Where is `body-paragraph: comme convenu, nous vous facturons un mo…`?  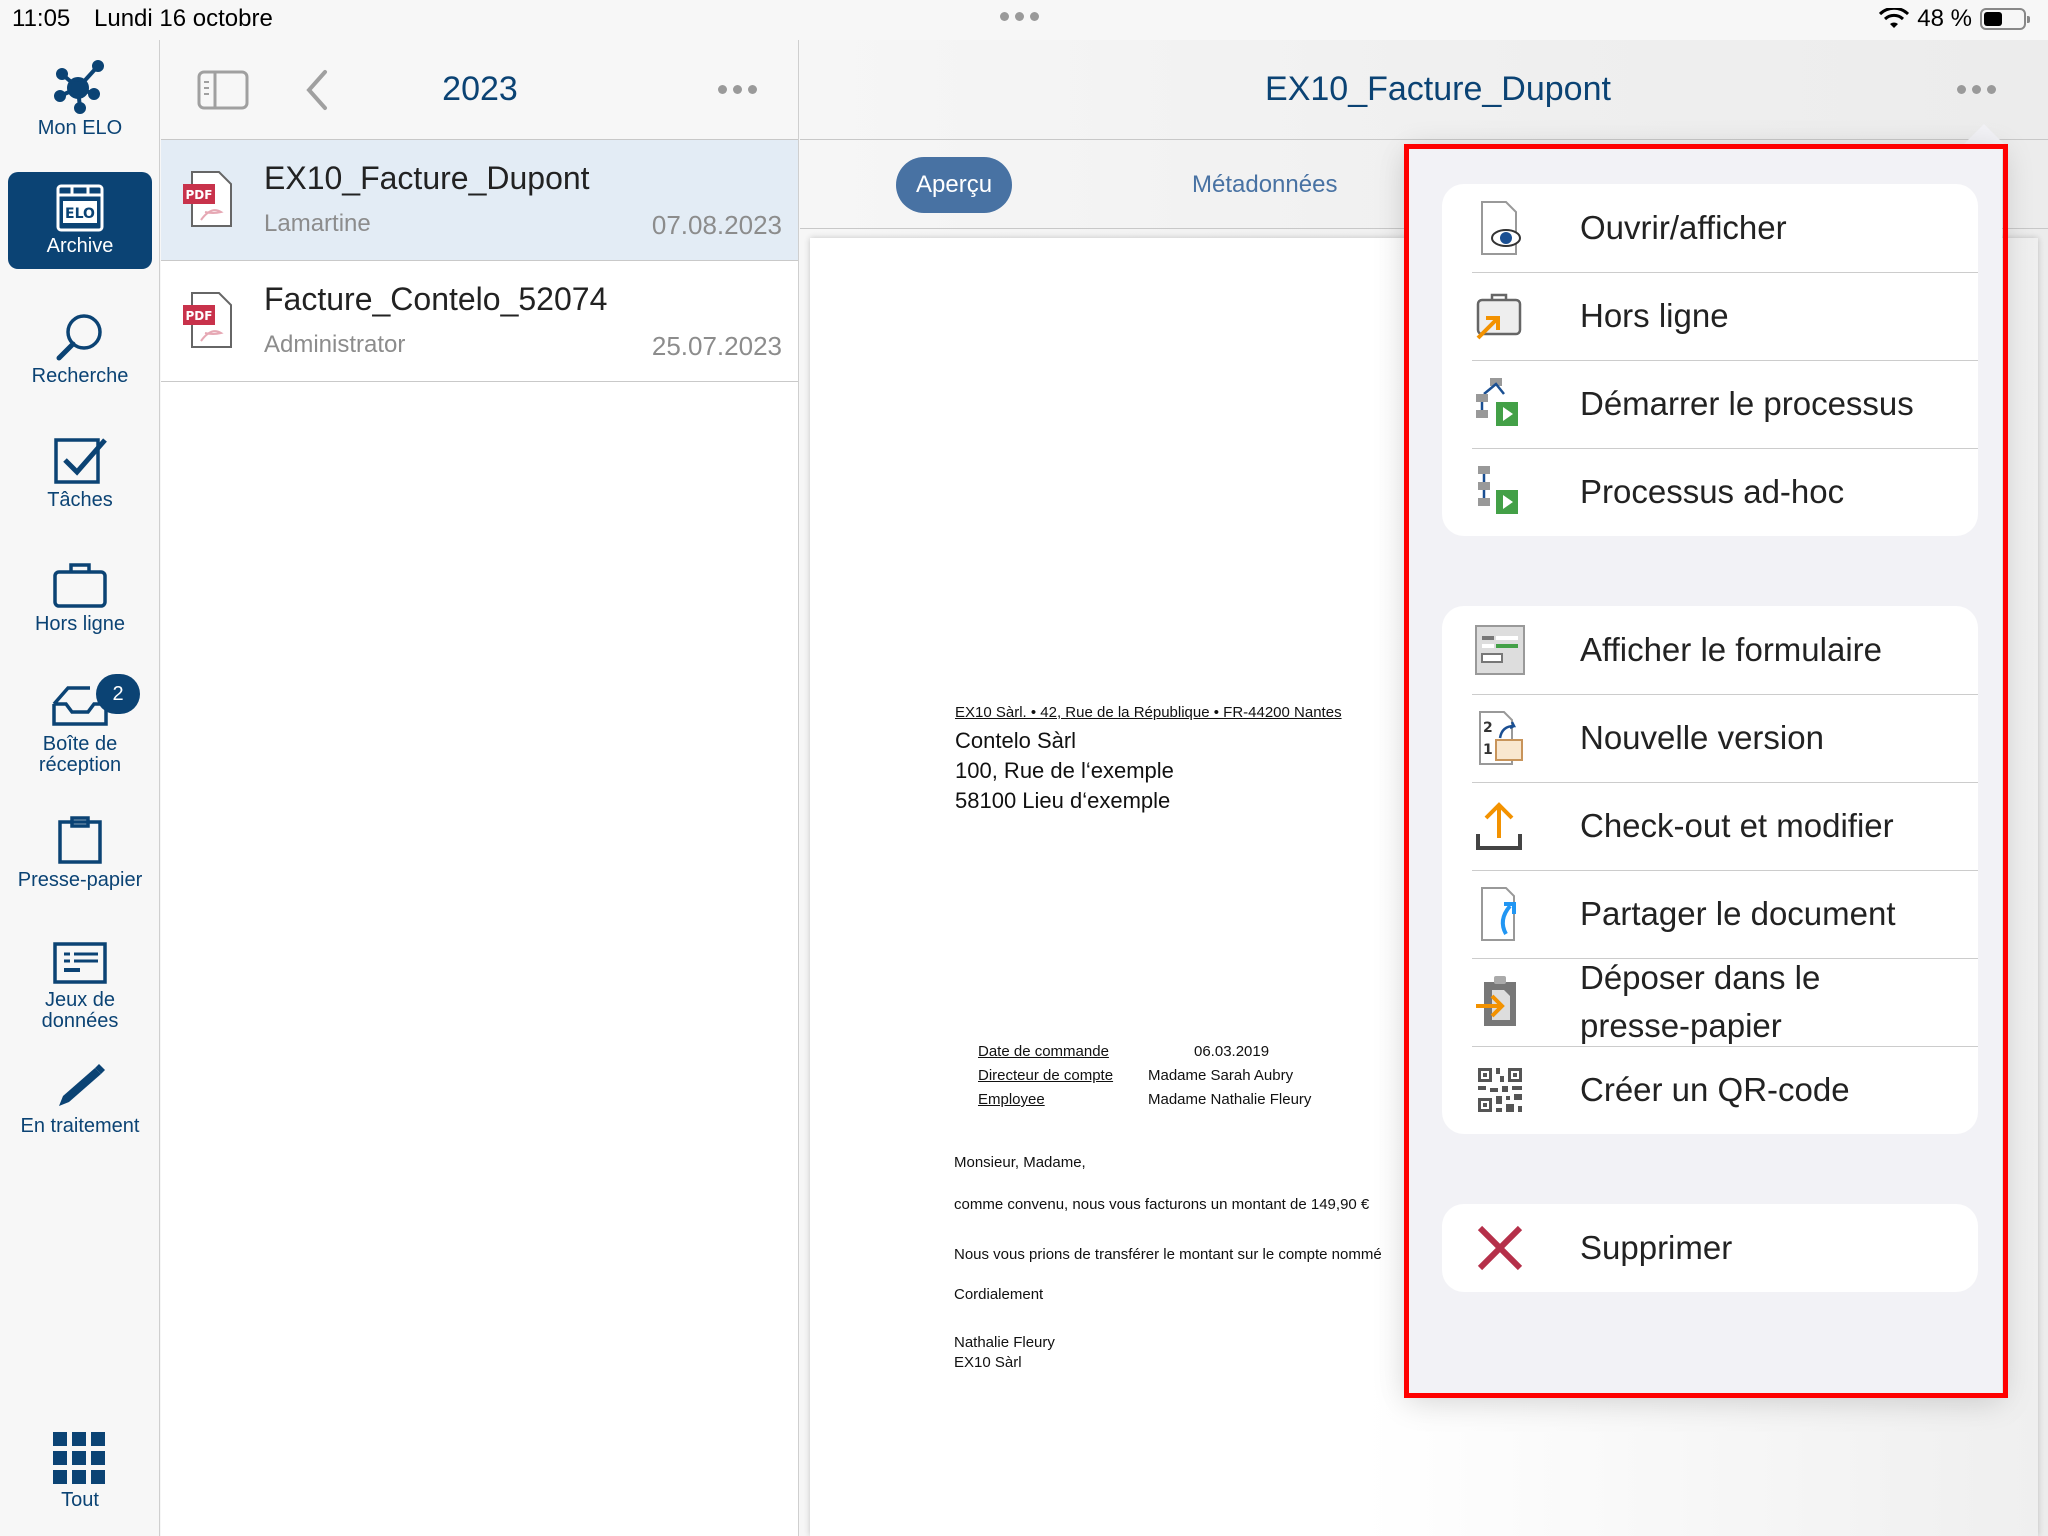
body-paragraph: comme convenu, nous vous facturons un mo… is located at coordinates (1162, 1204).